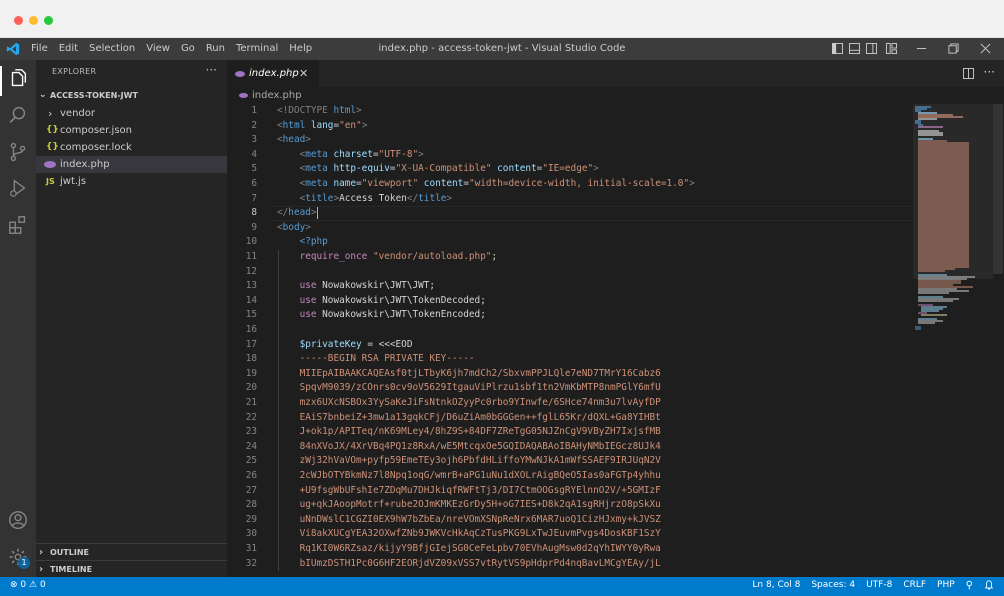 The image size is (1004, 596). Describe the element at coordinates (376, 286) in the screenshot. I see `tok: Nowakowskir\JWT\JWT;` at that location.